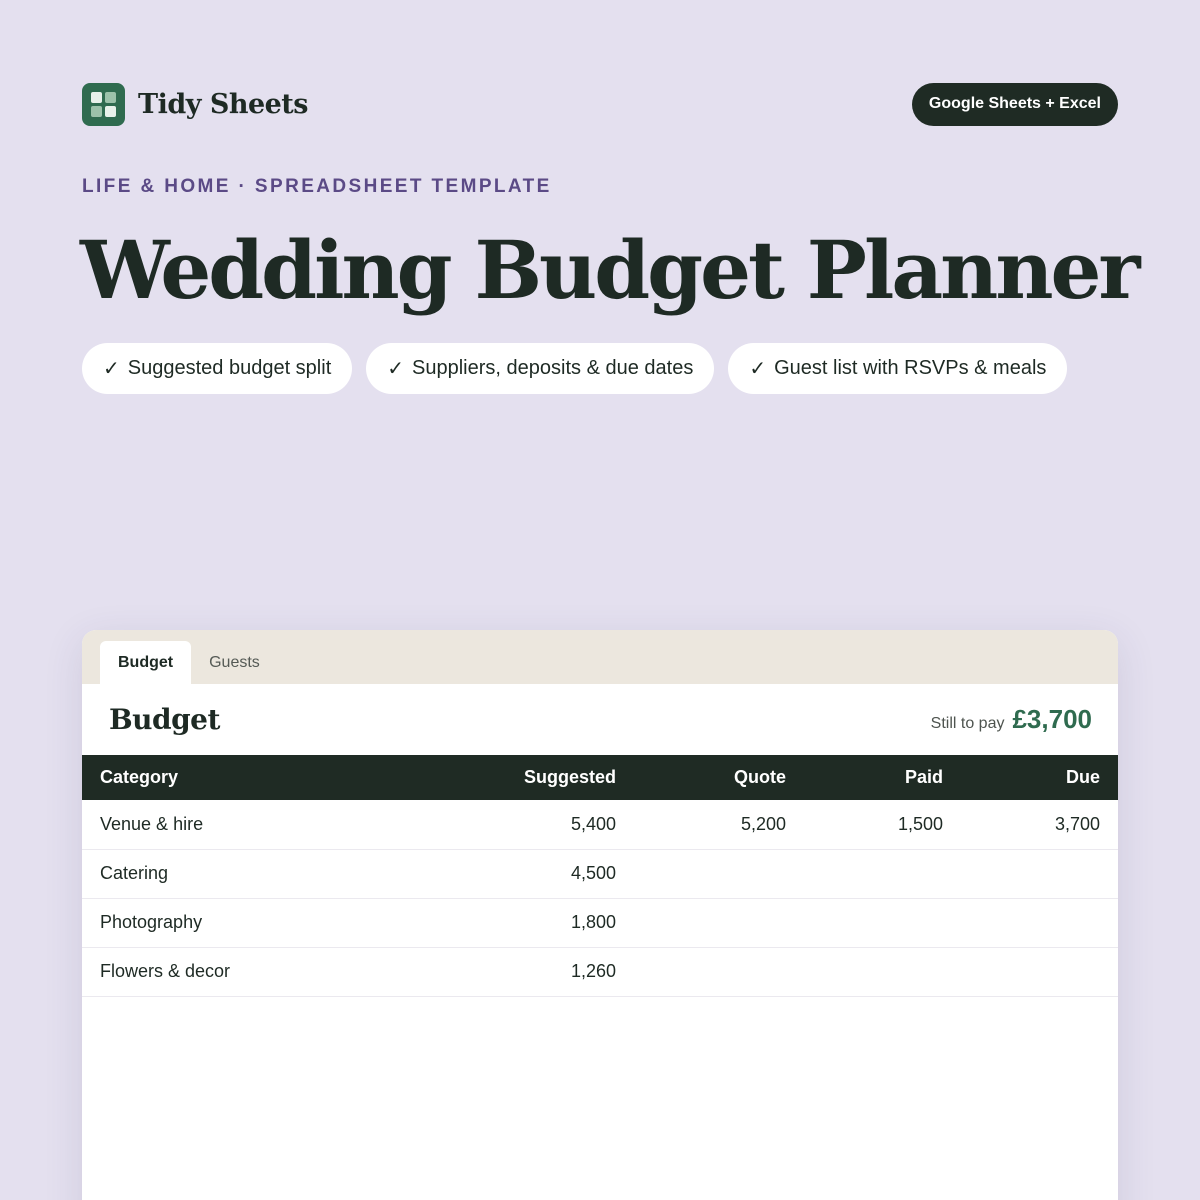 The width and height of the screenshot is (1200, 1200). What do you see at coordinates (553, 368) in the screenshot?
I see `feature-label: Suppliers, deposits & due dates` at bounding box center [553, 368].